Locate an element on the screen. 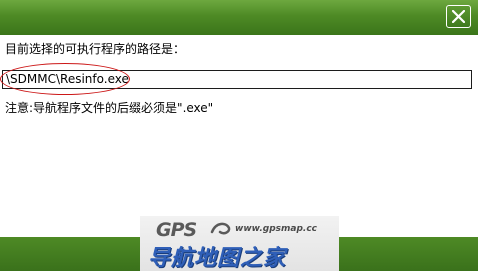 Image resolution: width=478 pixels, height=271 pixels. close-icon is located at coordinates (458, 16).